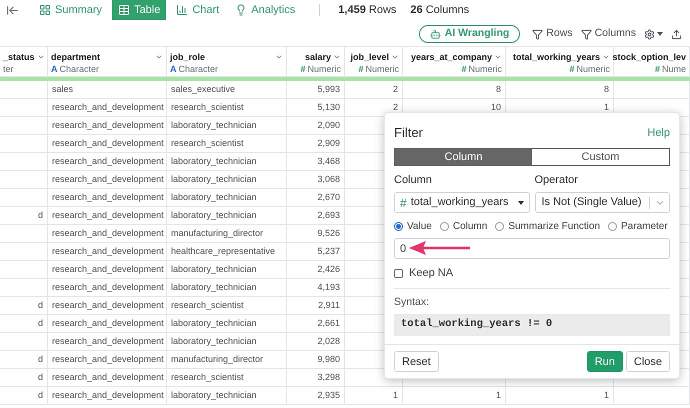 The image size is (690, 408). What do you see at coordinates (329, 305) in the screenshot?
I see `table-cell-text: 2,911` at bounding box center [329, 305].